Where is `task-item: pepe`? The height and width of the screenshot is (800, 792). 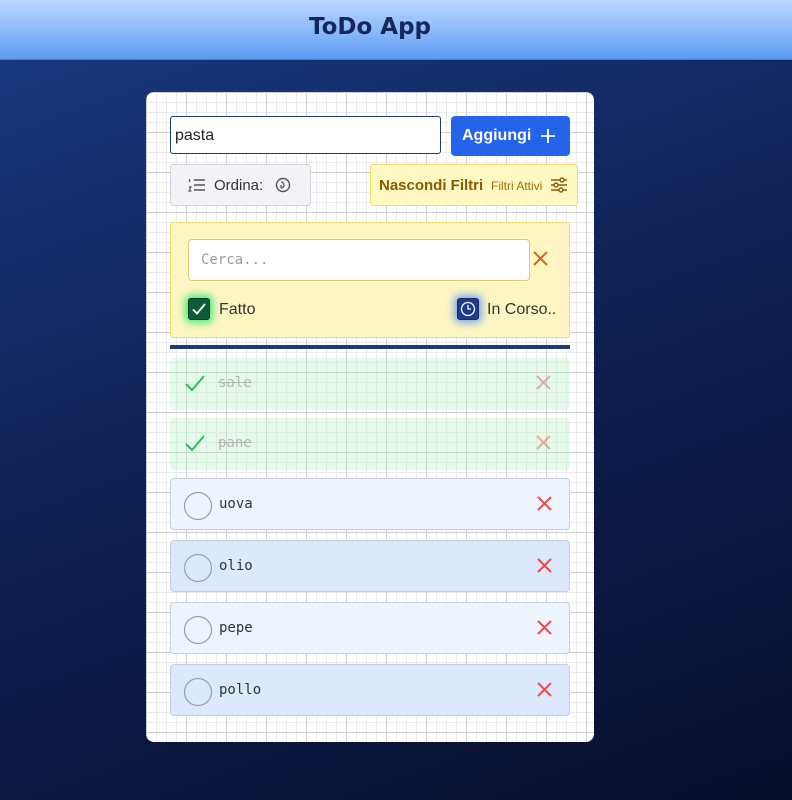 task-item: pepe is located at coordinates (370, 628).